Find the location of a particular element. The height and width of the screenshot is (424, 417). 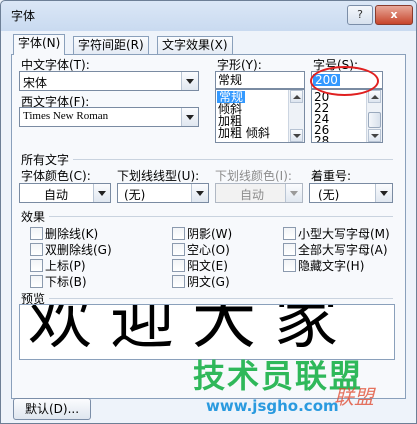

annotation-circle is located at coordinates (344, 81).